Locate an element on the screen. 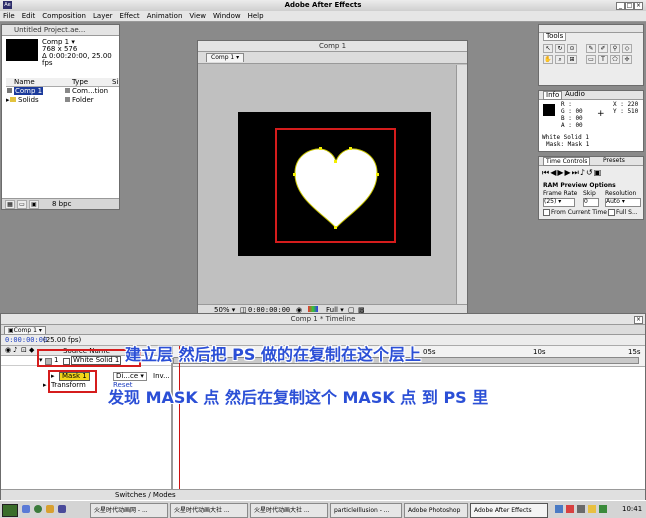 The width and height of the screenshot is (646, 518). switches-modes-button: Switches / Modes is located at coordinates (145, 495).